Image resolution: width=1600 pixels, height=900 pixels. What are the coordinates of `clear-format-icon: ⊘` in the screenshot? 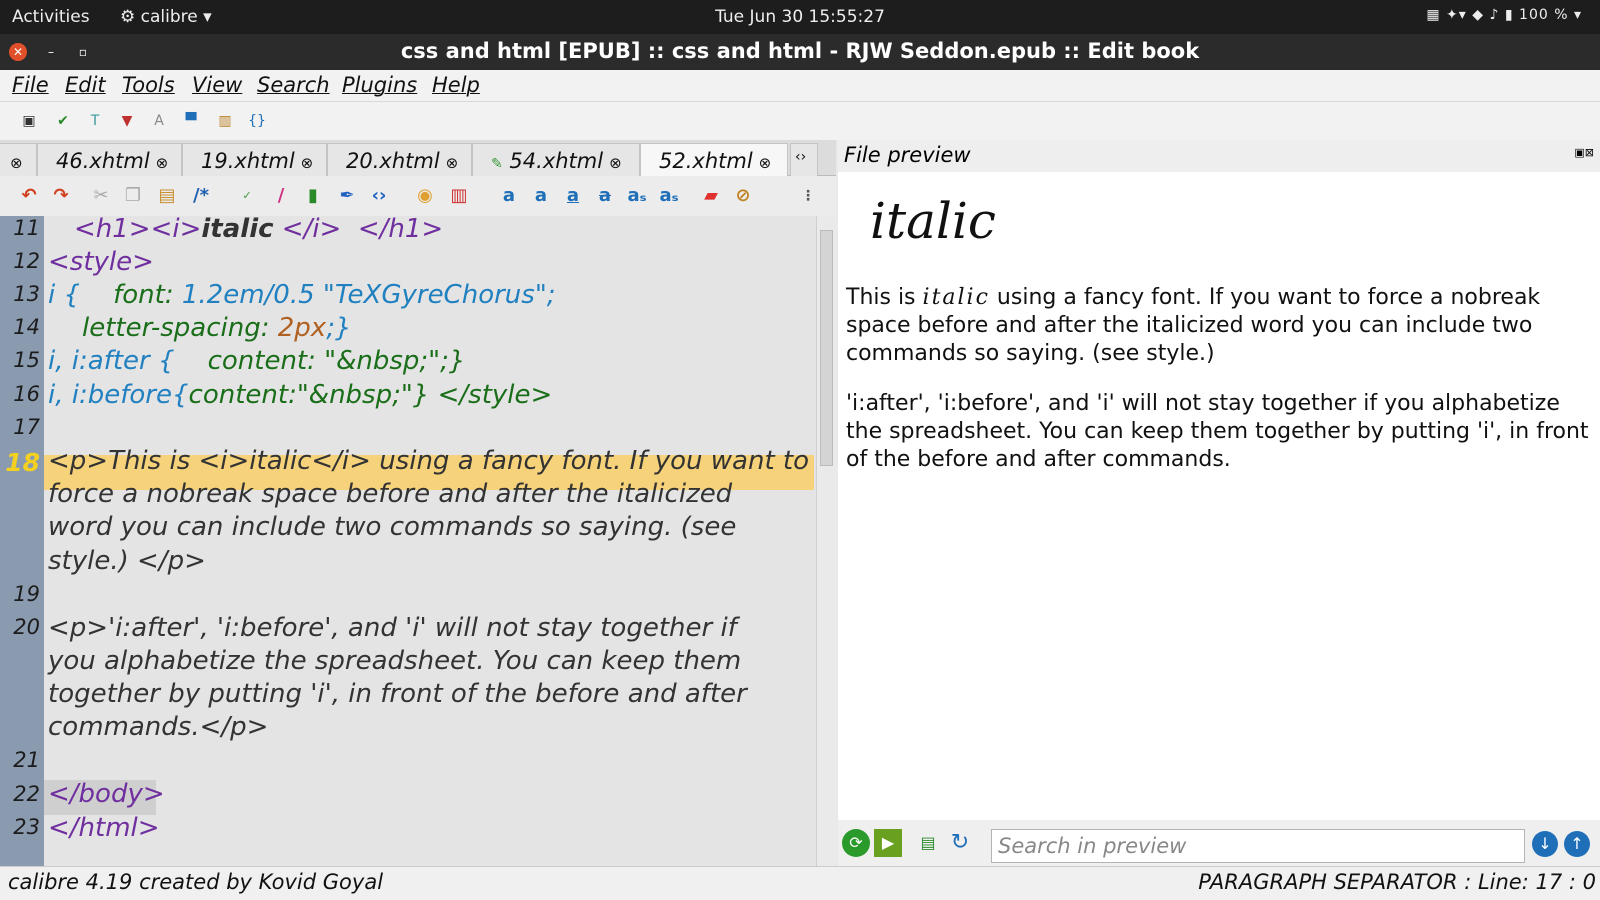 It's located at (743, 196).